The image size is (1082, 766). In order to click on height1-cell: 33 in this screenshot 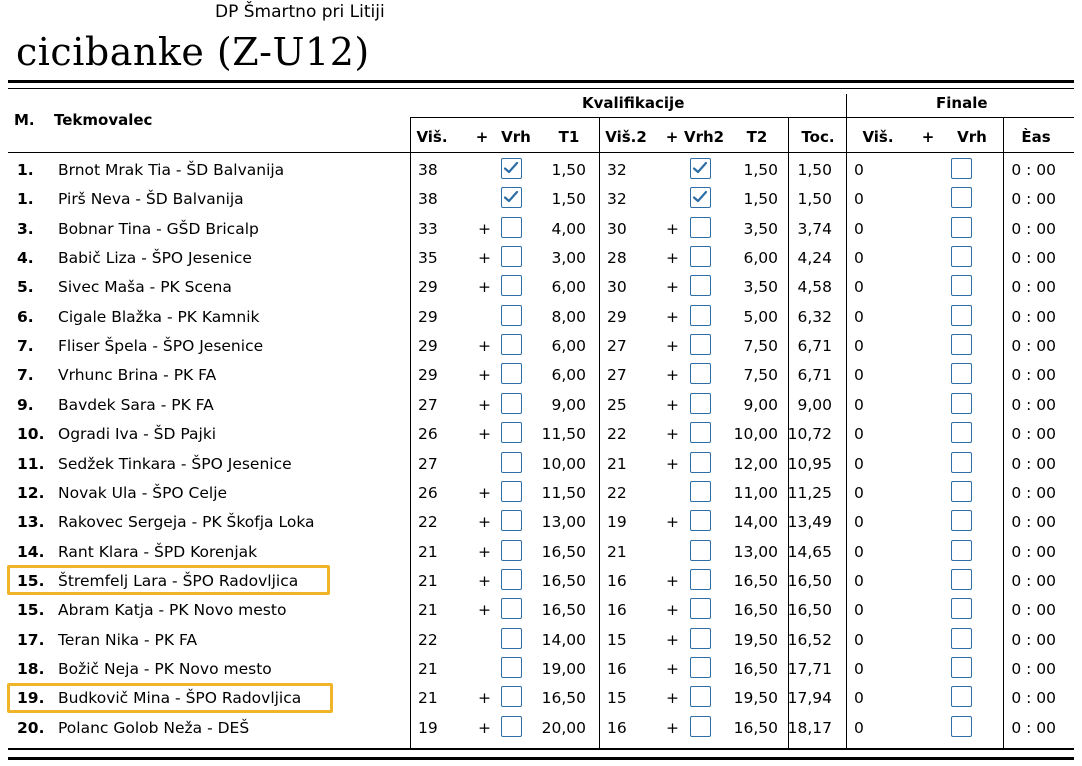, I will do `click(428, 228)`.